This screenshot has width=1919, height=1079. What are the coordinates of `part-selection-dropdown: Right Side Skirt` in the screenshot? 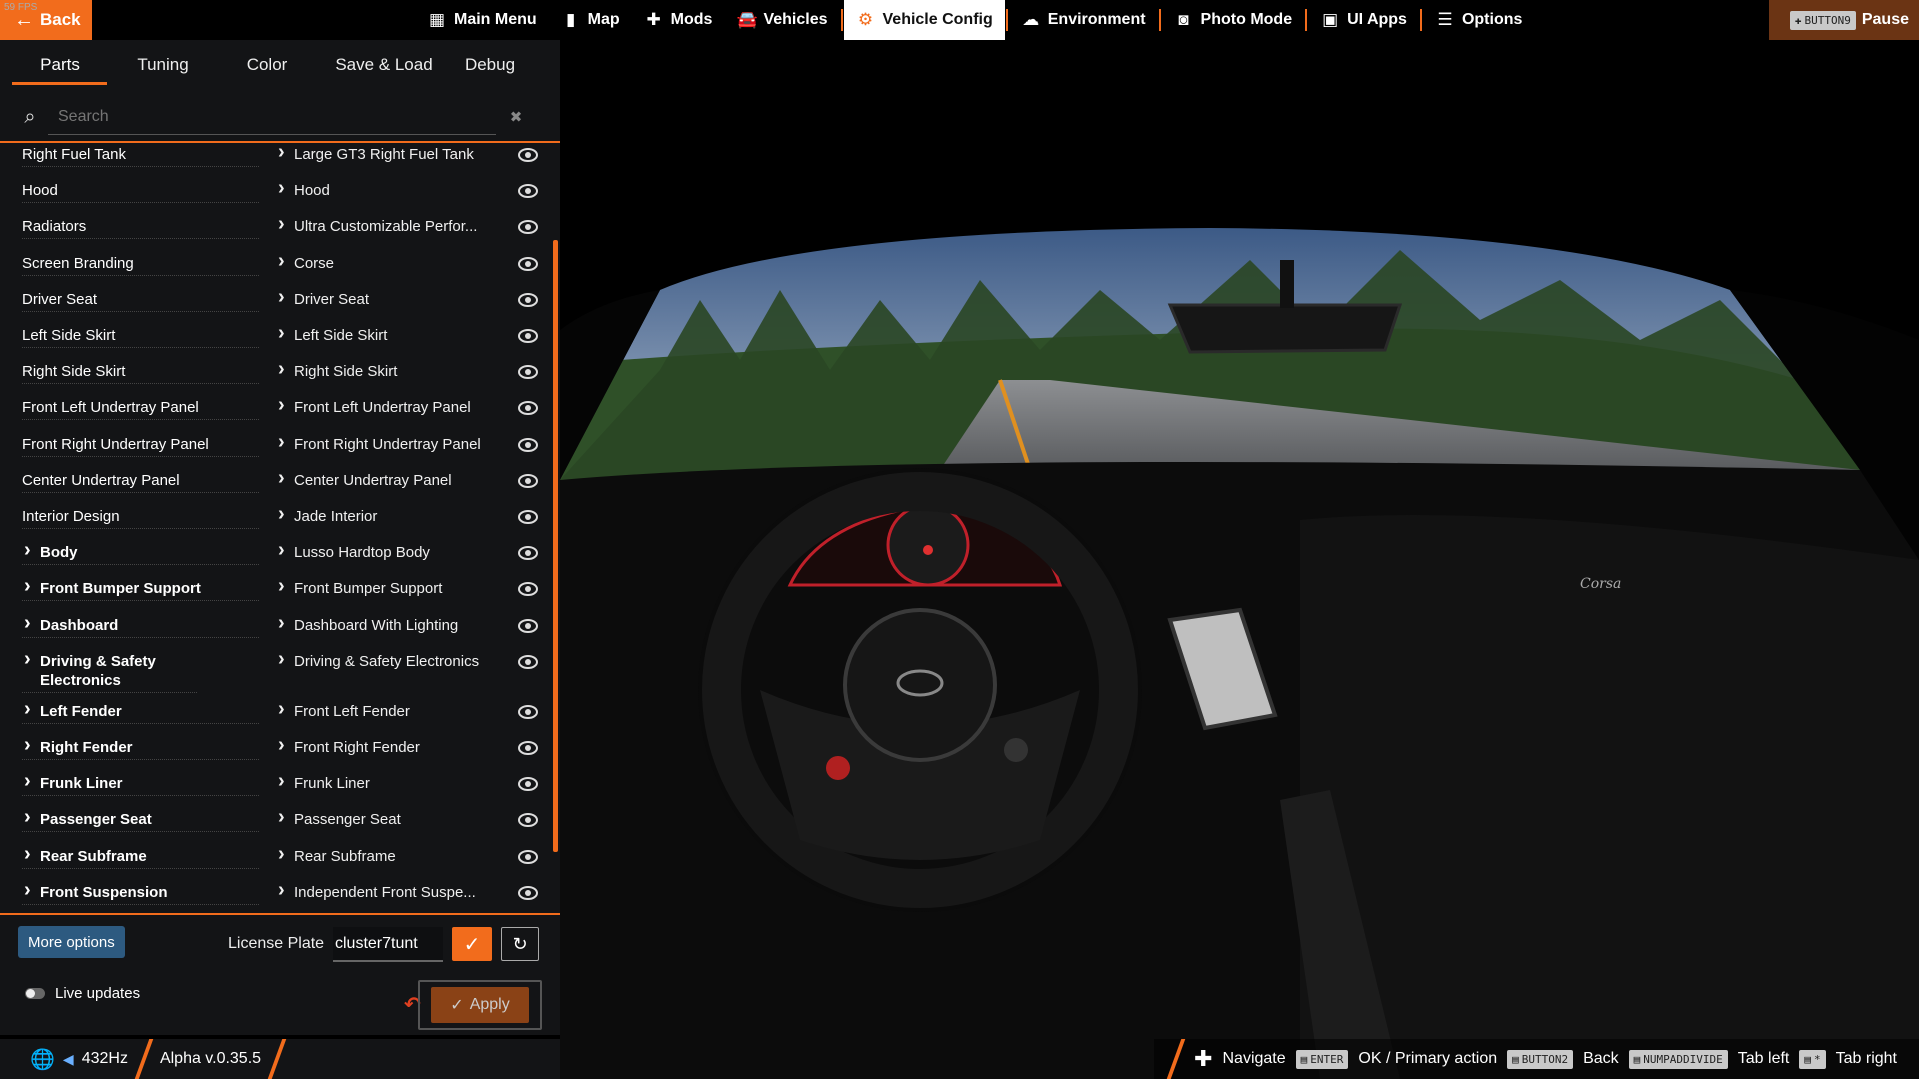 It's located at (393, 371).